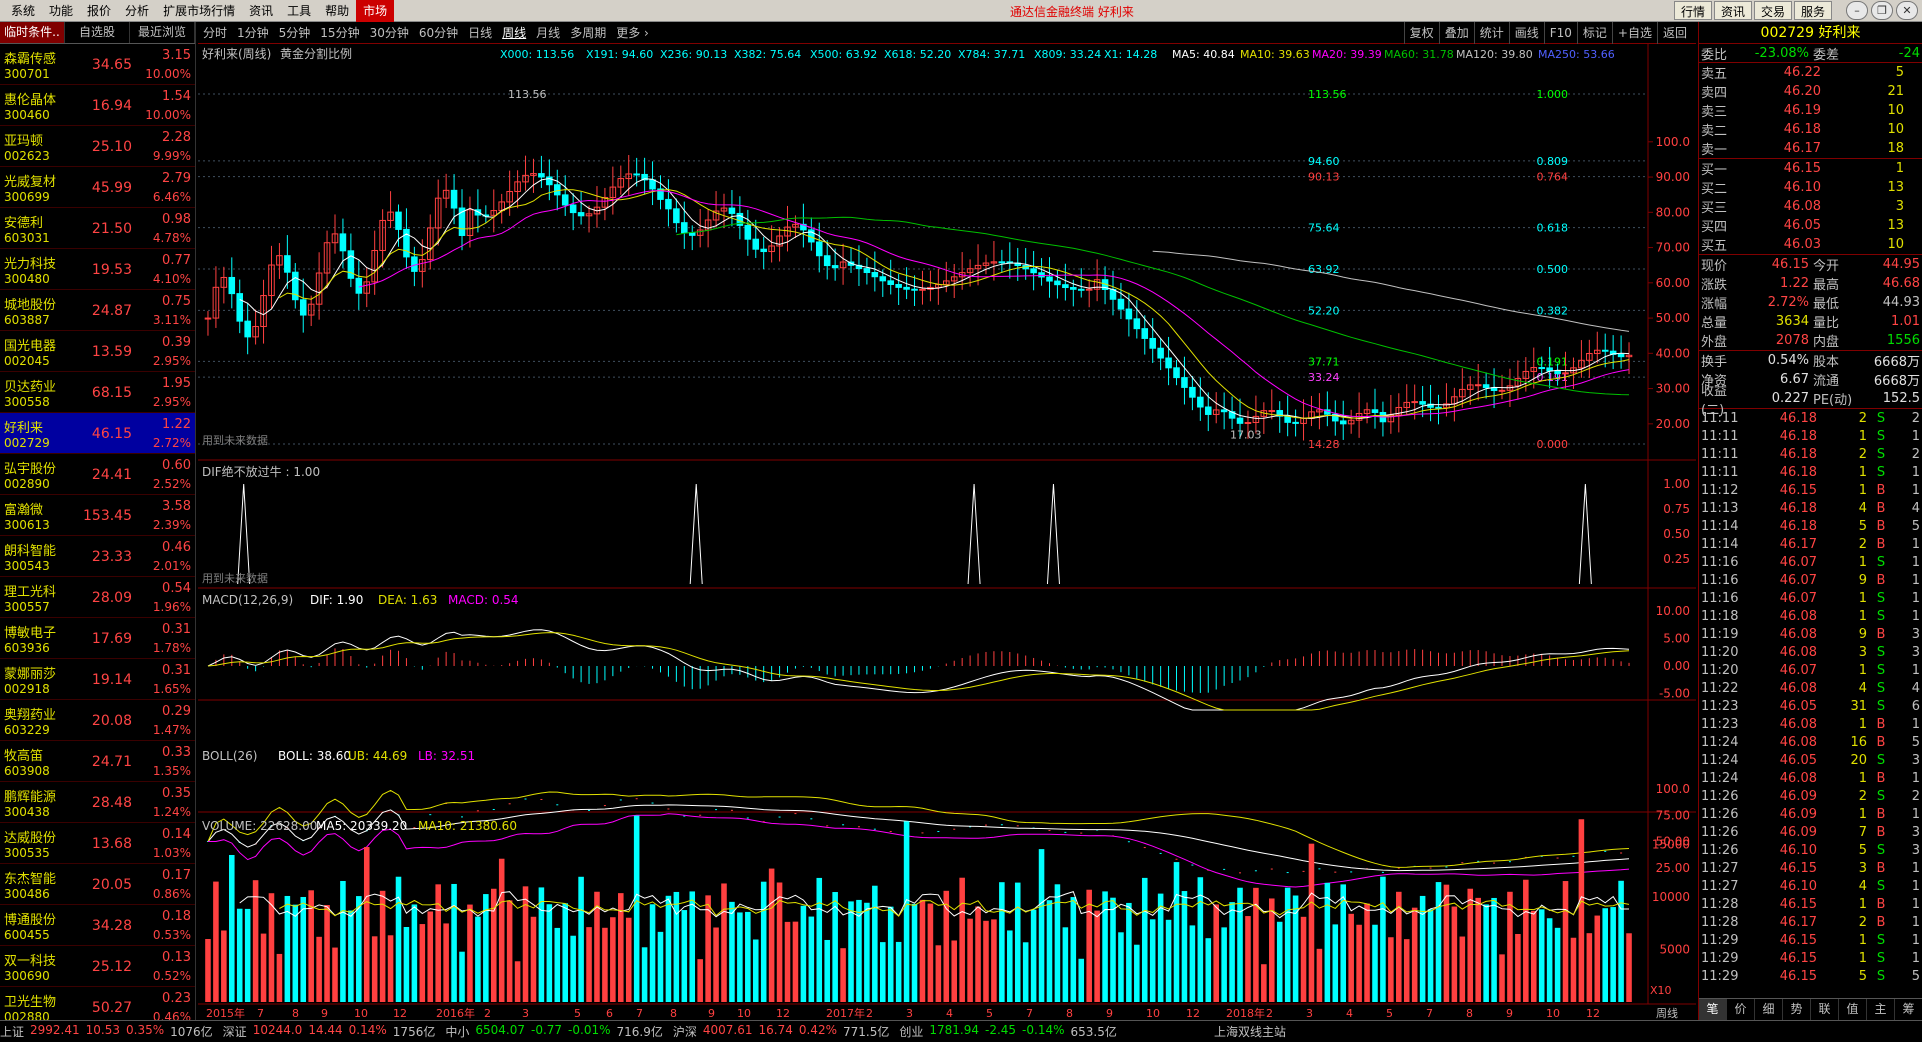 Image resolution: width=1922 pixels, height=1042 pixels. Describe the element at coordinates (106, 1031) in the screenshot. I see `index-item: 上证 2992.41 10.53 0.35% 1076亿` at that location.